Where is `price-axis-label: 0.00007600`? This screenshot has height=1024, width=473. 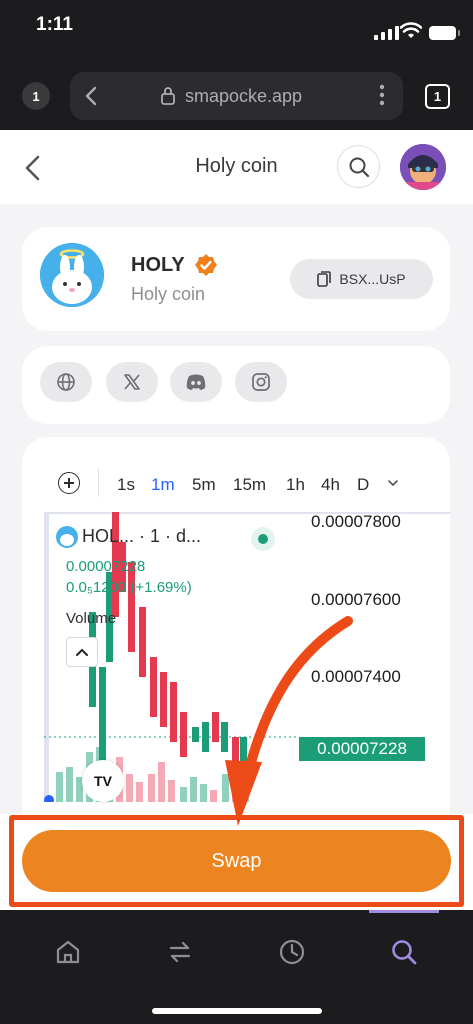
price-axis-label: 0.00007600 is located at coordinates (356, 599).